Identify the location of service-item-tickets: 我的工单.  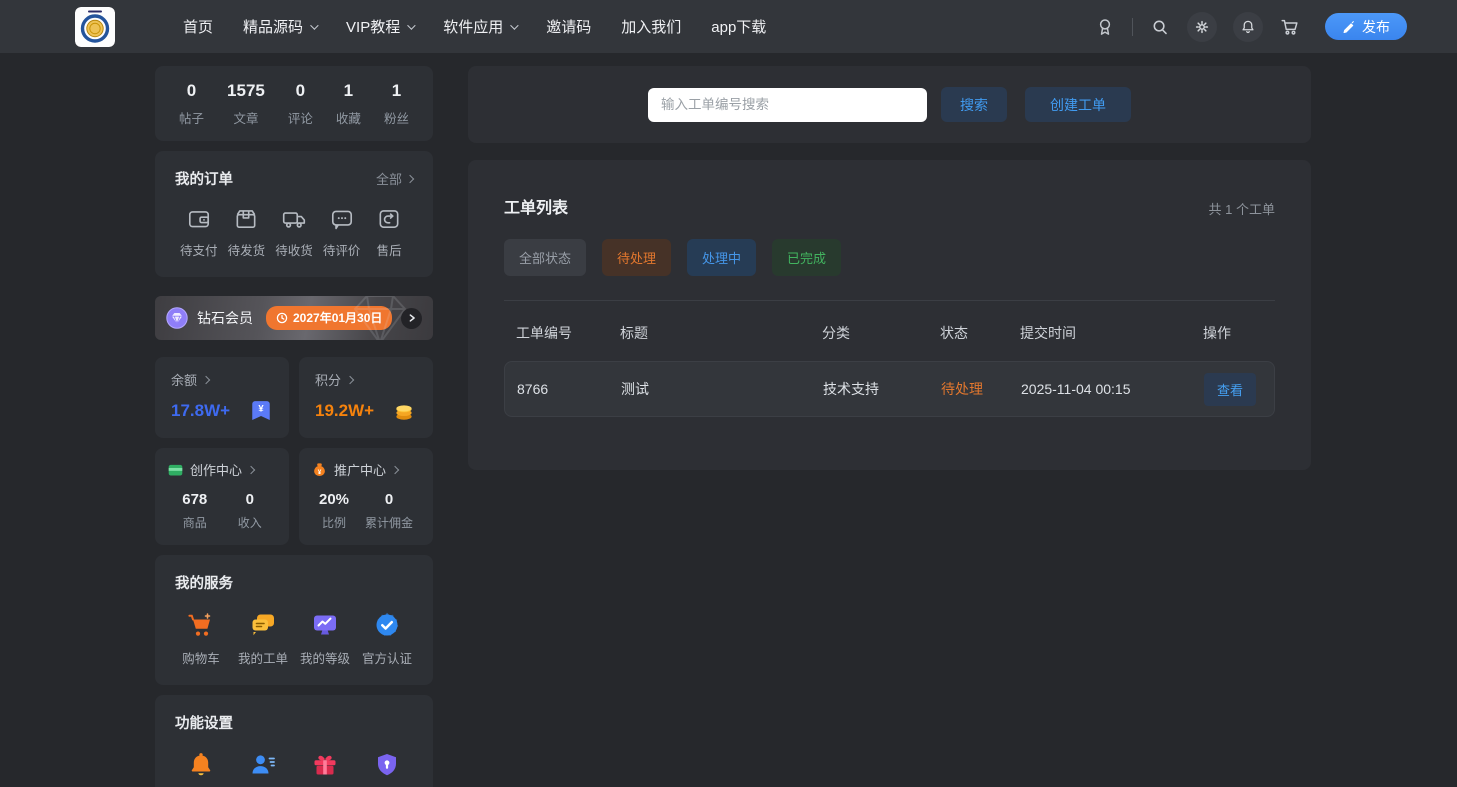
(263, 638).